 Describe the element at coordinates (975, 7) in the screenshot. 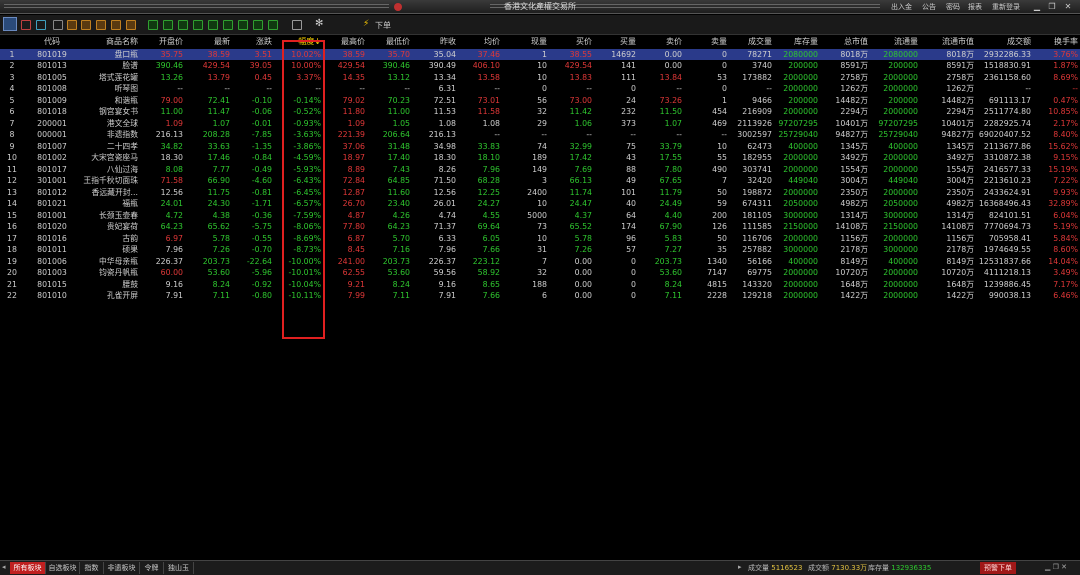

I see `report-link: 报表` at that location.